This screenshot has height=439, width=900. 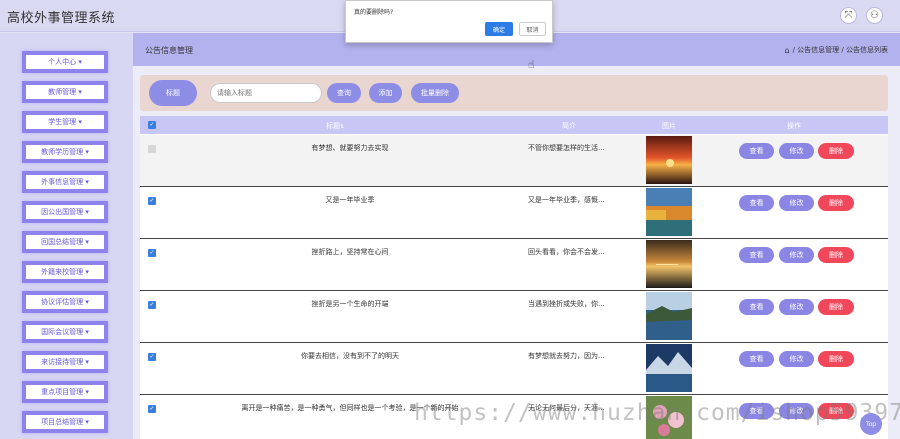 I want to click on breadcrumb: ⌂ / 公告信息管理 / 公告信息列表, so click(x=836, y=50).